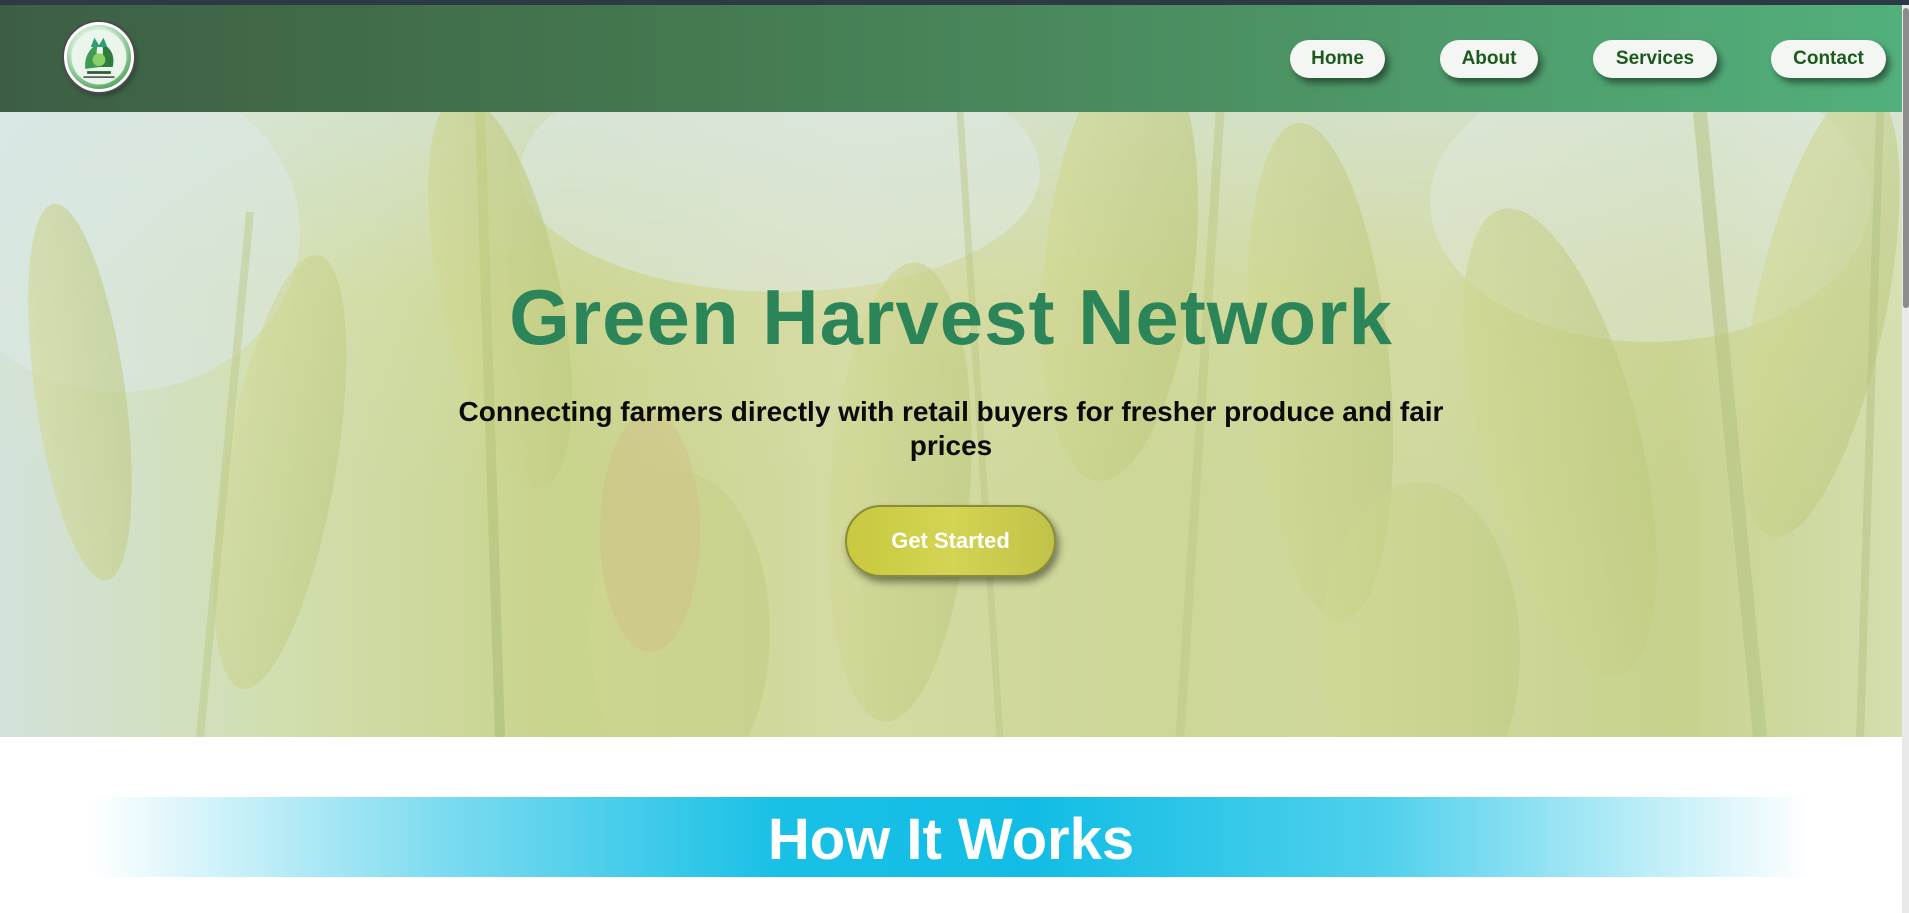 The height and width of the screenshot is (913, 1909). I want to click on logo-icon, so click(99, 57).